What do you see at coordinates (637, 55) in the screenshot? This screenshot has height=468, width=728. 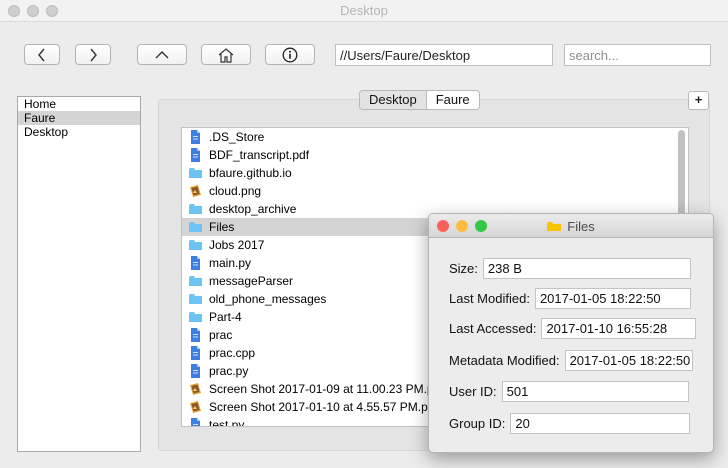 I see `search-input` at bounding box center [637, 55].